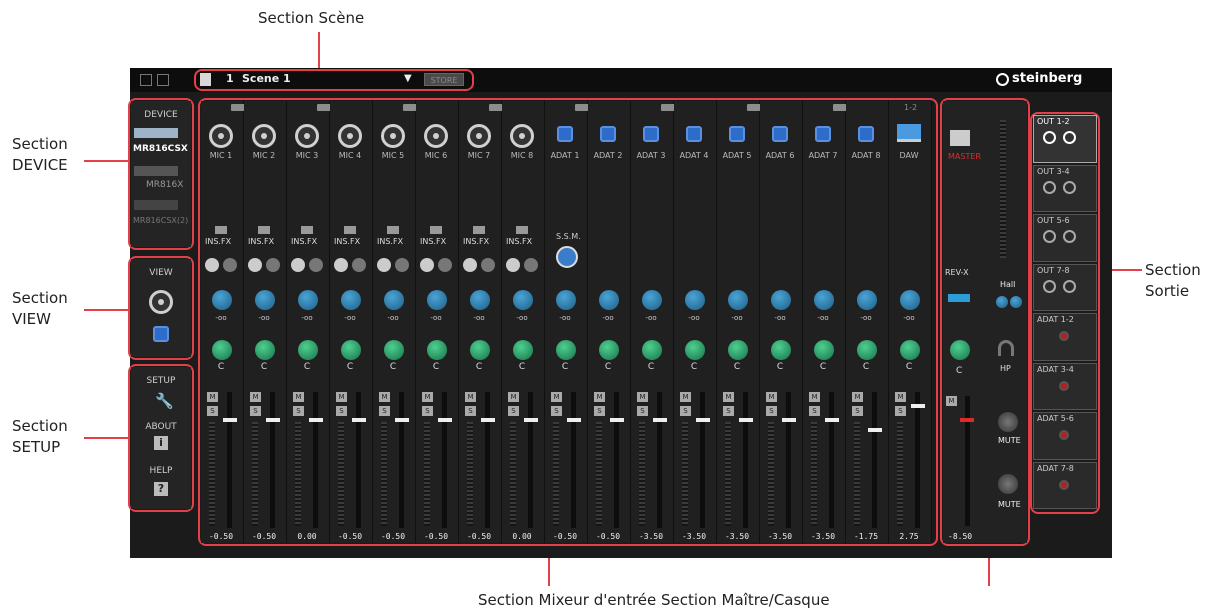  I want to click on hp-mute-1: MUTE, so click(1009, 440).